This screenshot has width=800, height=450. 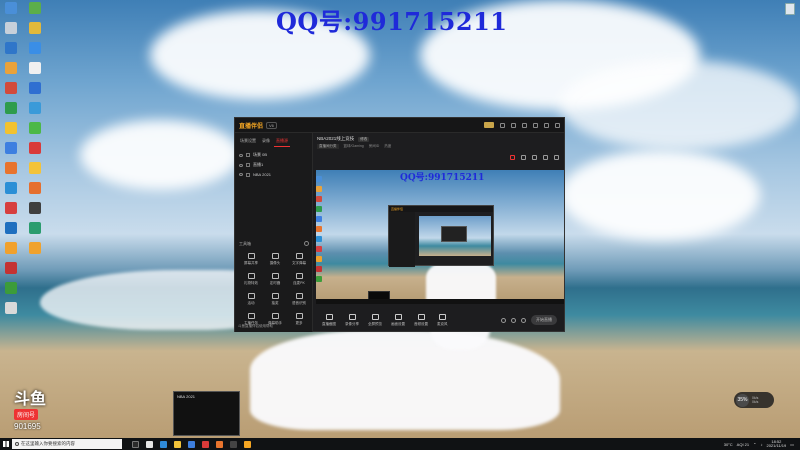 I want to click on close-icon, so click(x=557, y=125).